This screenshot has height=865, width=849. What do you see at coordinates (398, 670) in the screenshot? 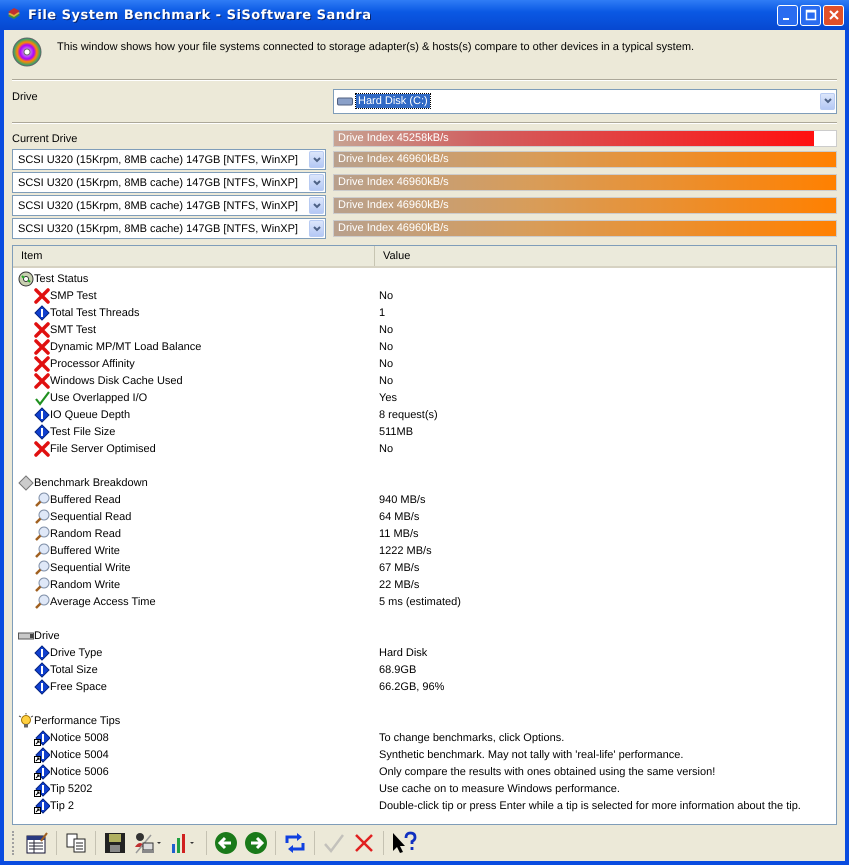
I see `item-value: 68.9GB` at bounding box center [398, 670].